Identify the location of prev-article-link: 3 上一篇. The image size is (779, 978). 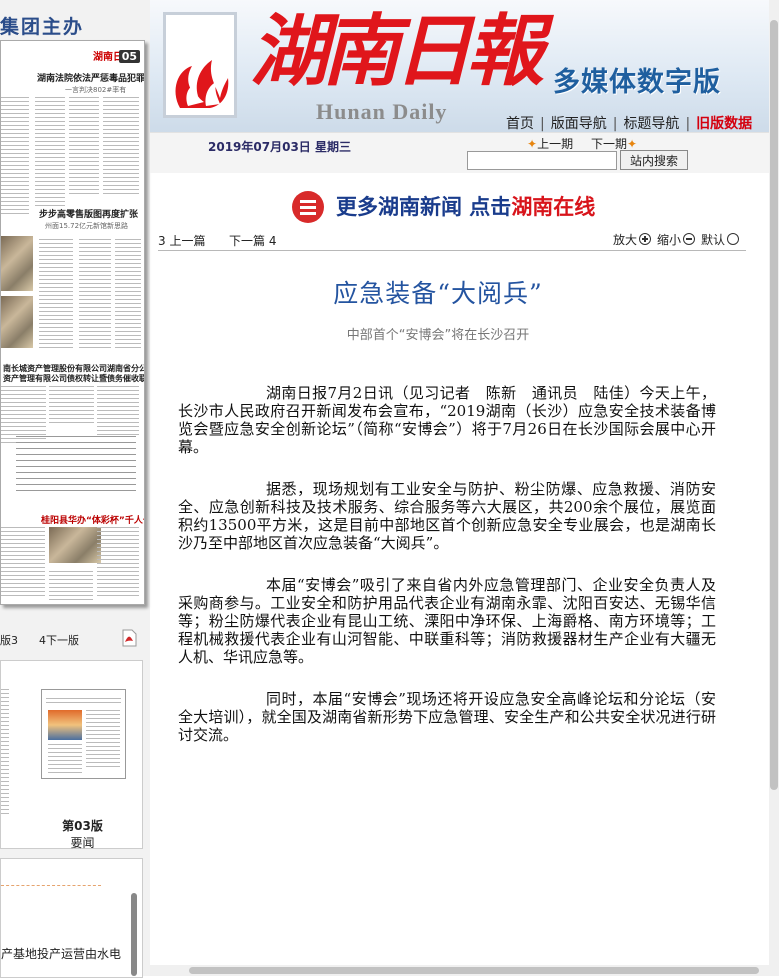
(181, 240).